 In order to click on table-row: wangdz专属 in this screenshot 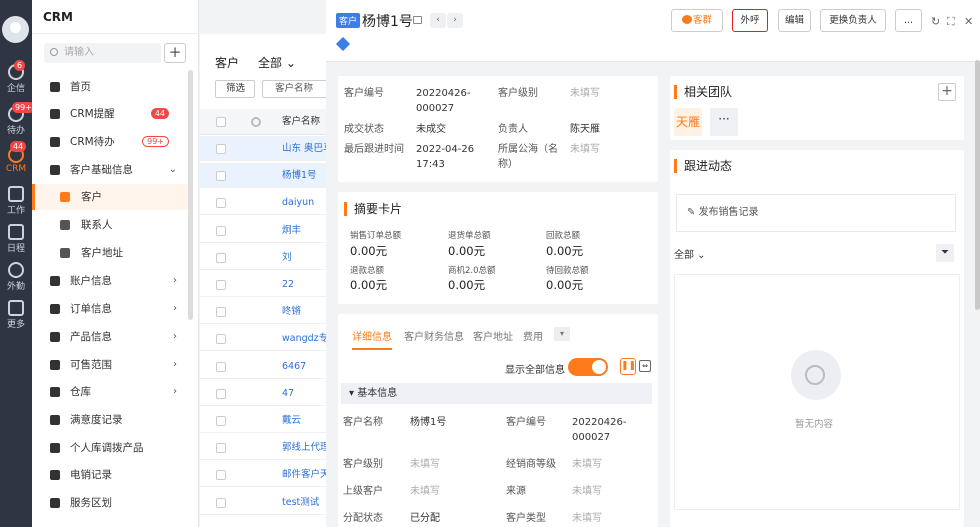, I will do `click(263, 339)`.